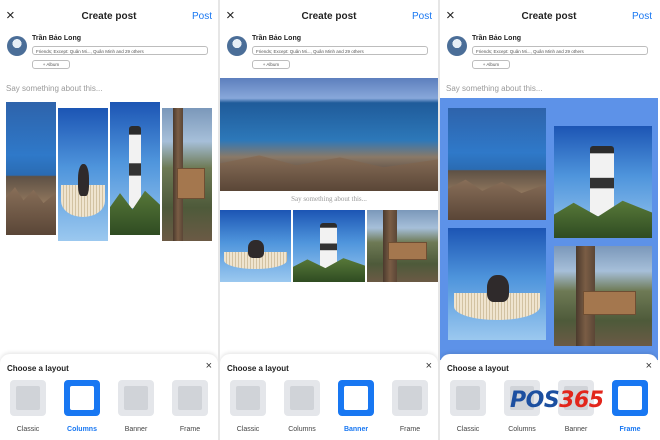 Image resolution: width=660 pixels, height=440 pixels. I want to click on pos365-watermark: POS365, so click(557, 400).